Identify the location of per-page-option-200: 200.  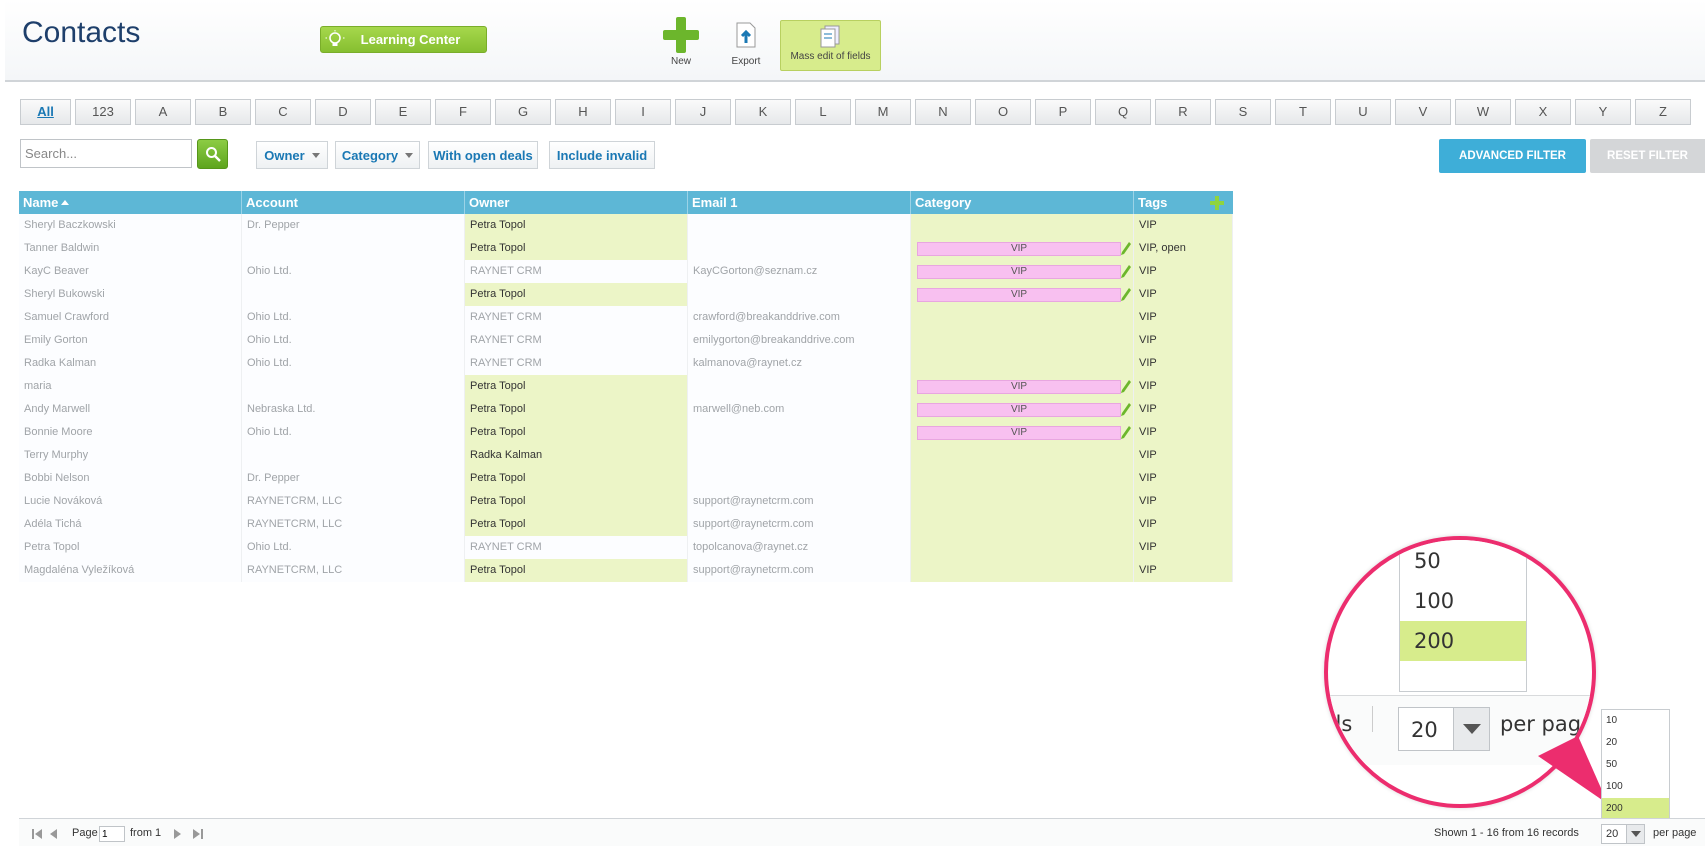
(1635, 809).